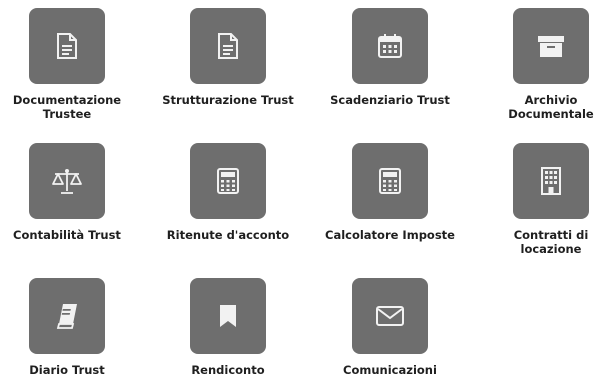 Image resolution: width=604 pixels, height=378 pixels. What do you see at coordinates (551, 249) in the screenshot?
I see `tile-label-line: locazione` at bounding box center [551, 249].